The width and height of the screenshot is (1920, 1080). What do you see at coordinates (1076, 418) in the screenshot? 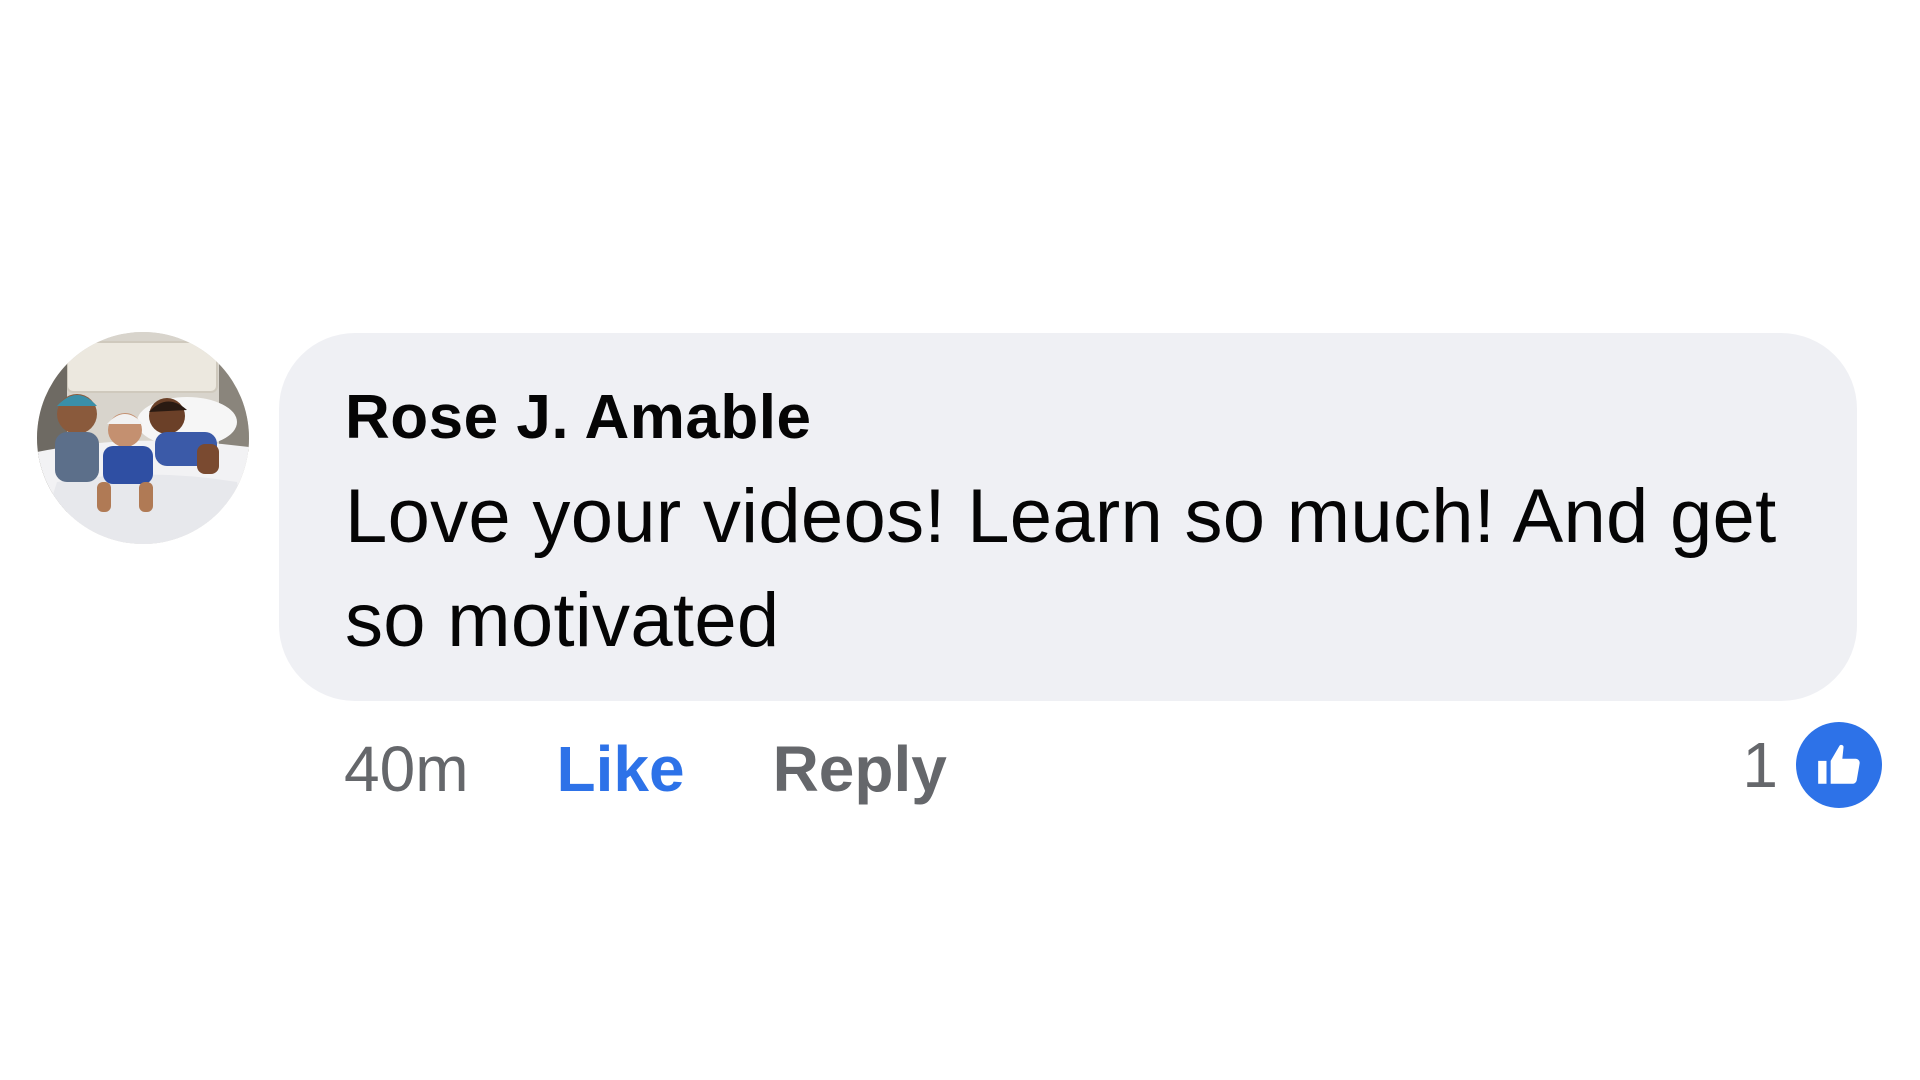
I see `comment-author: Rose J. Amable` at bounding box center [1076, 418].